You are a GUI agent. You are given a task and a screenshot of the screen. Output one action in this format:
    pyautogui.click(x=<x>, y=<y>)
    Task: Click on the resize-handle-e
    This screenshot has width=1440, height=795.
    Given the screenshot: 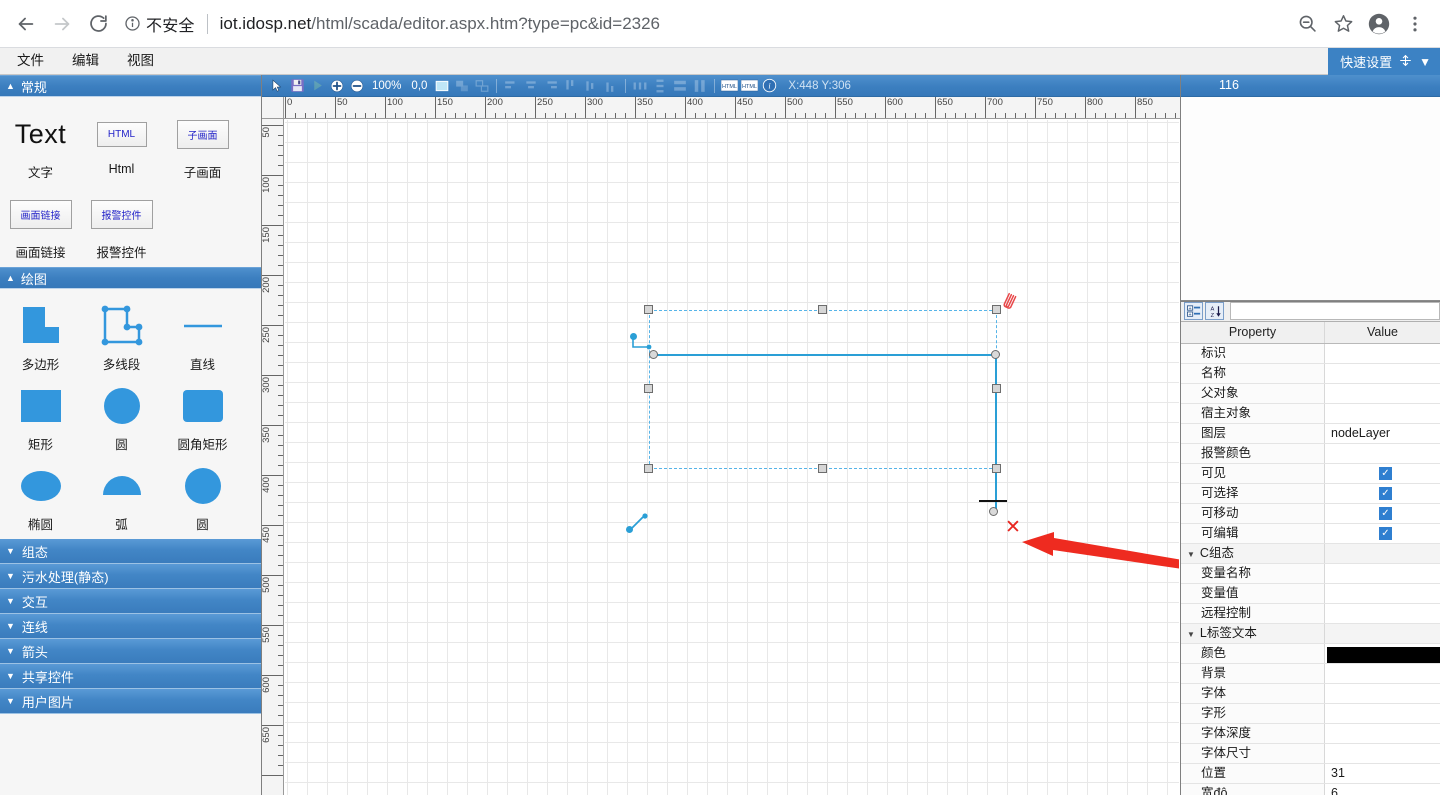 What is the action you would take?
    pyautogui.click(x=996, y=388)
    